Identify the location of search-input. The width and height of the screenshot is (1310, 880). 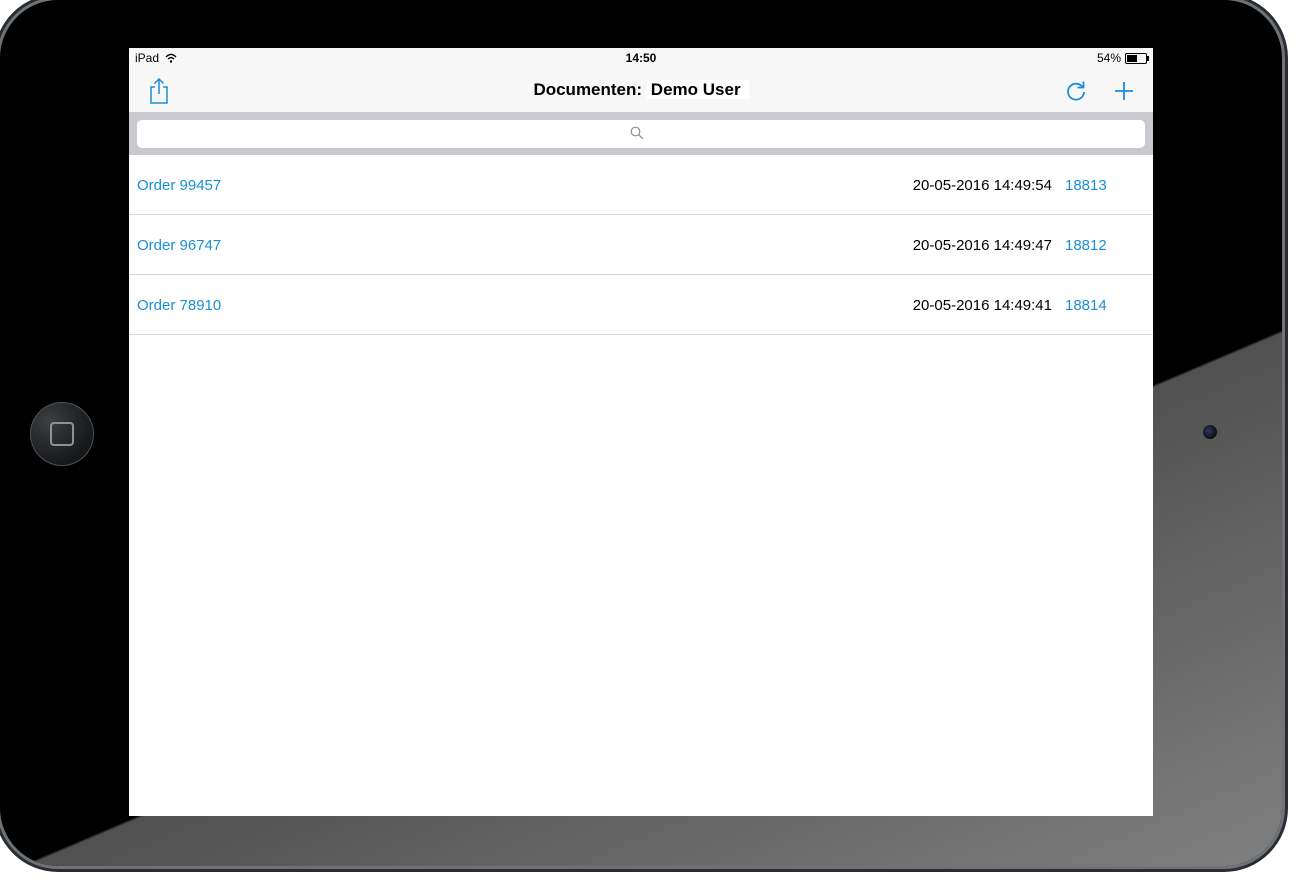
(641, 134).